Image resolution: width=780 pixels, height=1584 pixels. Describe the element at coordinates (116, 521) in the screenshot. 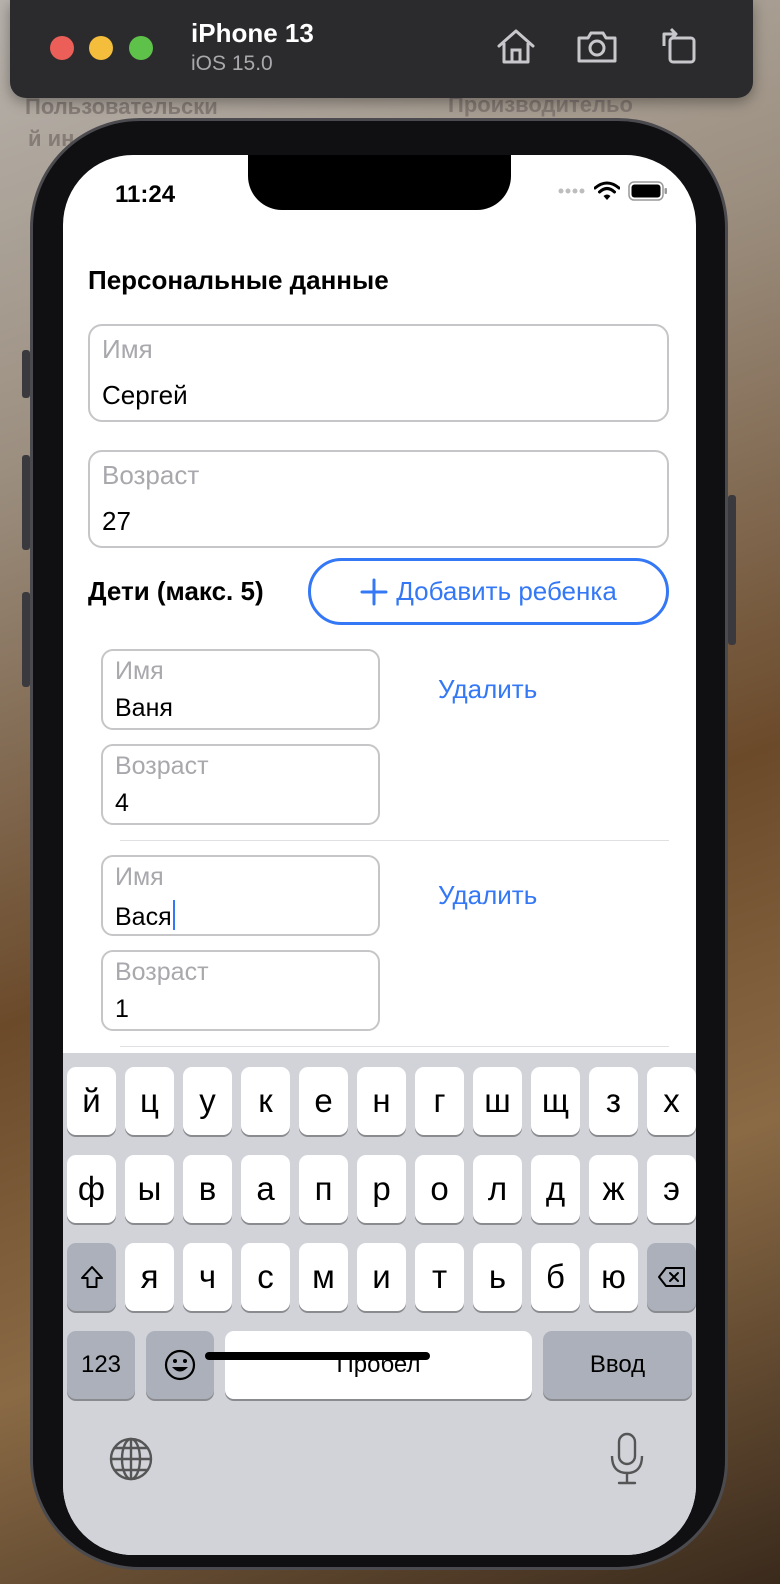

I see `age-field-value: 27` at that location.